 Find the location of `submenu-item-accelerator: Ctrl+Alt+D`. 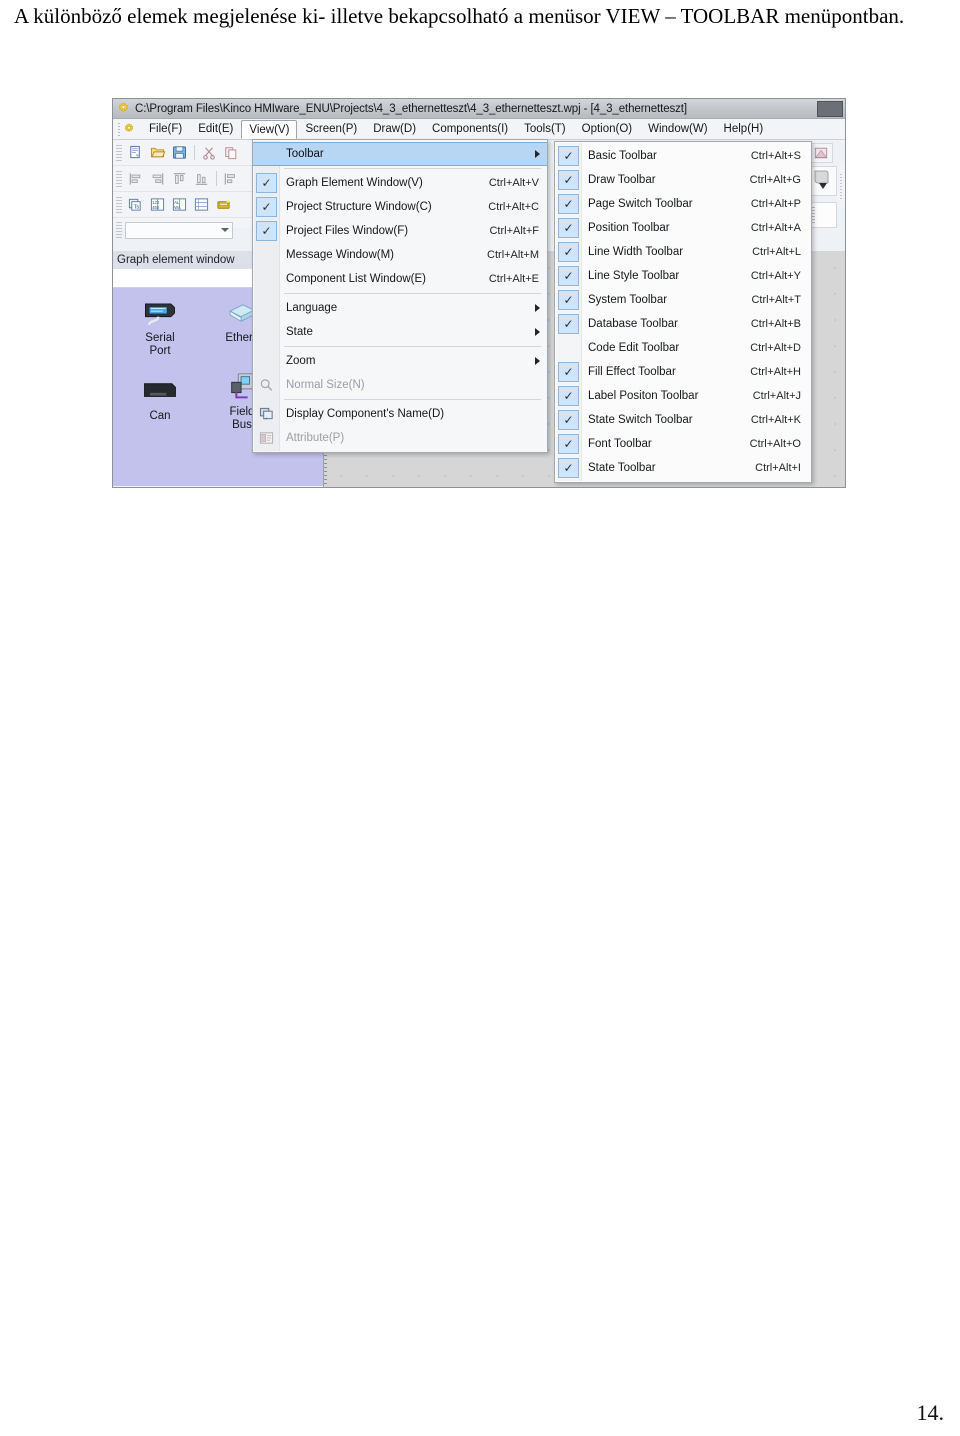

submenu-item-accelerator: Ctrl+Alt+D is located at coordinates (775, 348).